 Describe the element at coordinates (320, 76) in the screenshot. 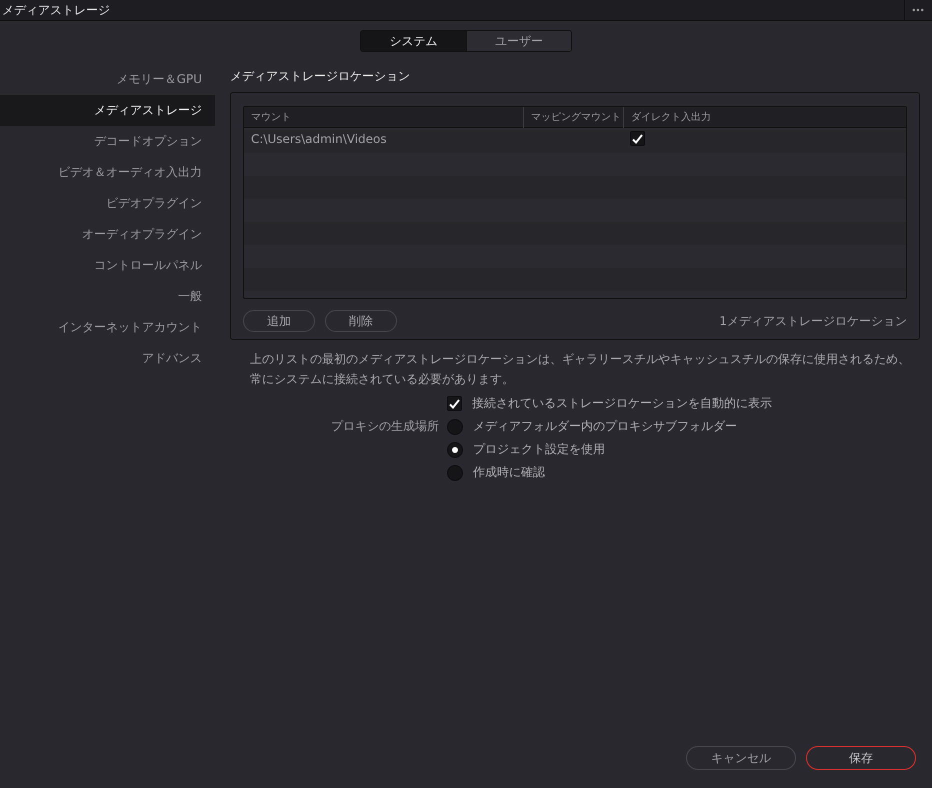

I see `section-title: メディアストレージロケーション` at that location.